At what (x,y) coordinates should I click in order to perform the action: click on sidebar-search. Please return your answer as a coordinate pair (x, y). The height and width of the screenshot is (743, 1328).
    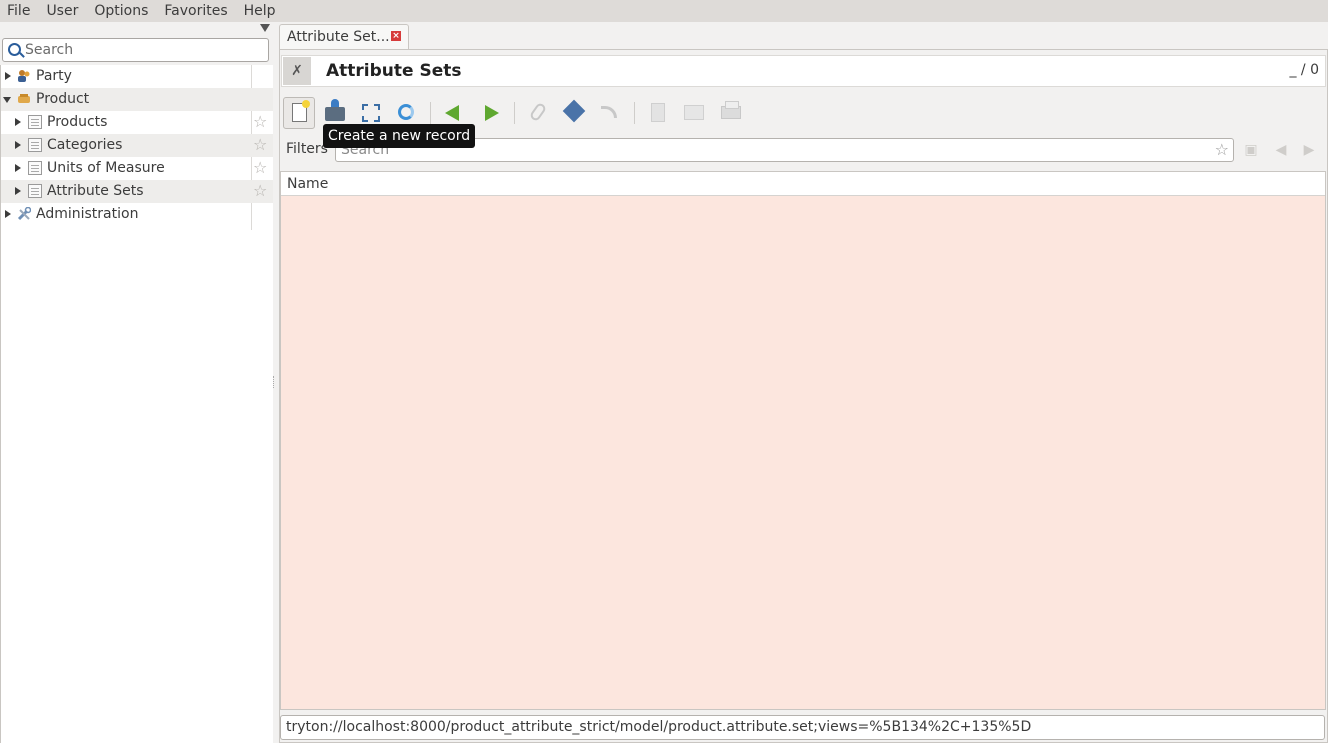
    Looking at the image, I should click on (135, 50).